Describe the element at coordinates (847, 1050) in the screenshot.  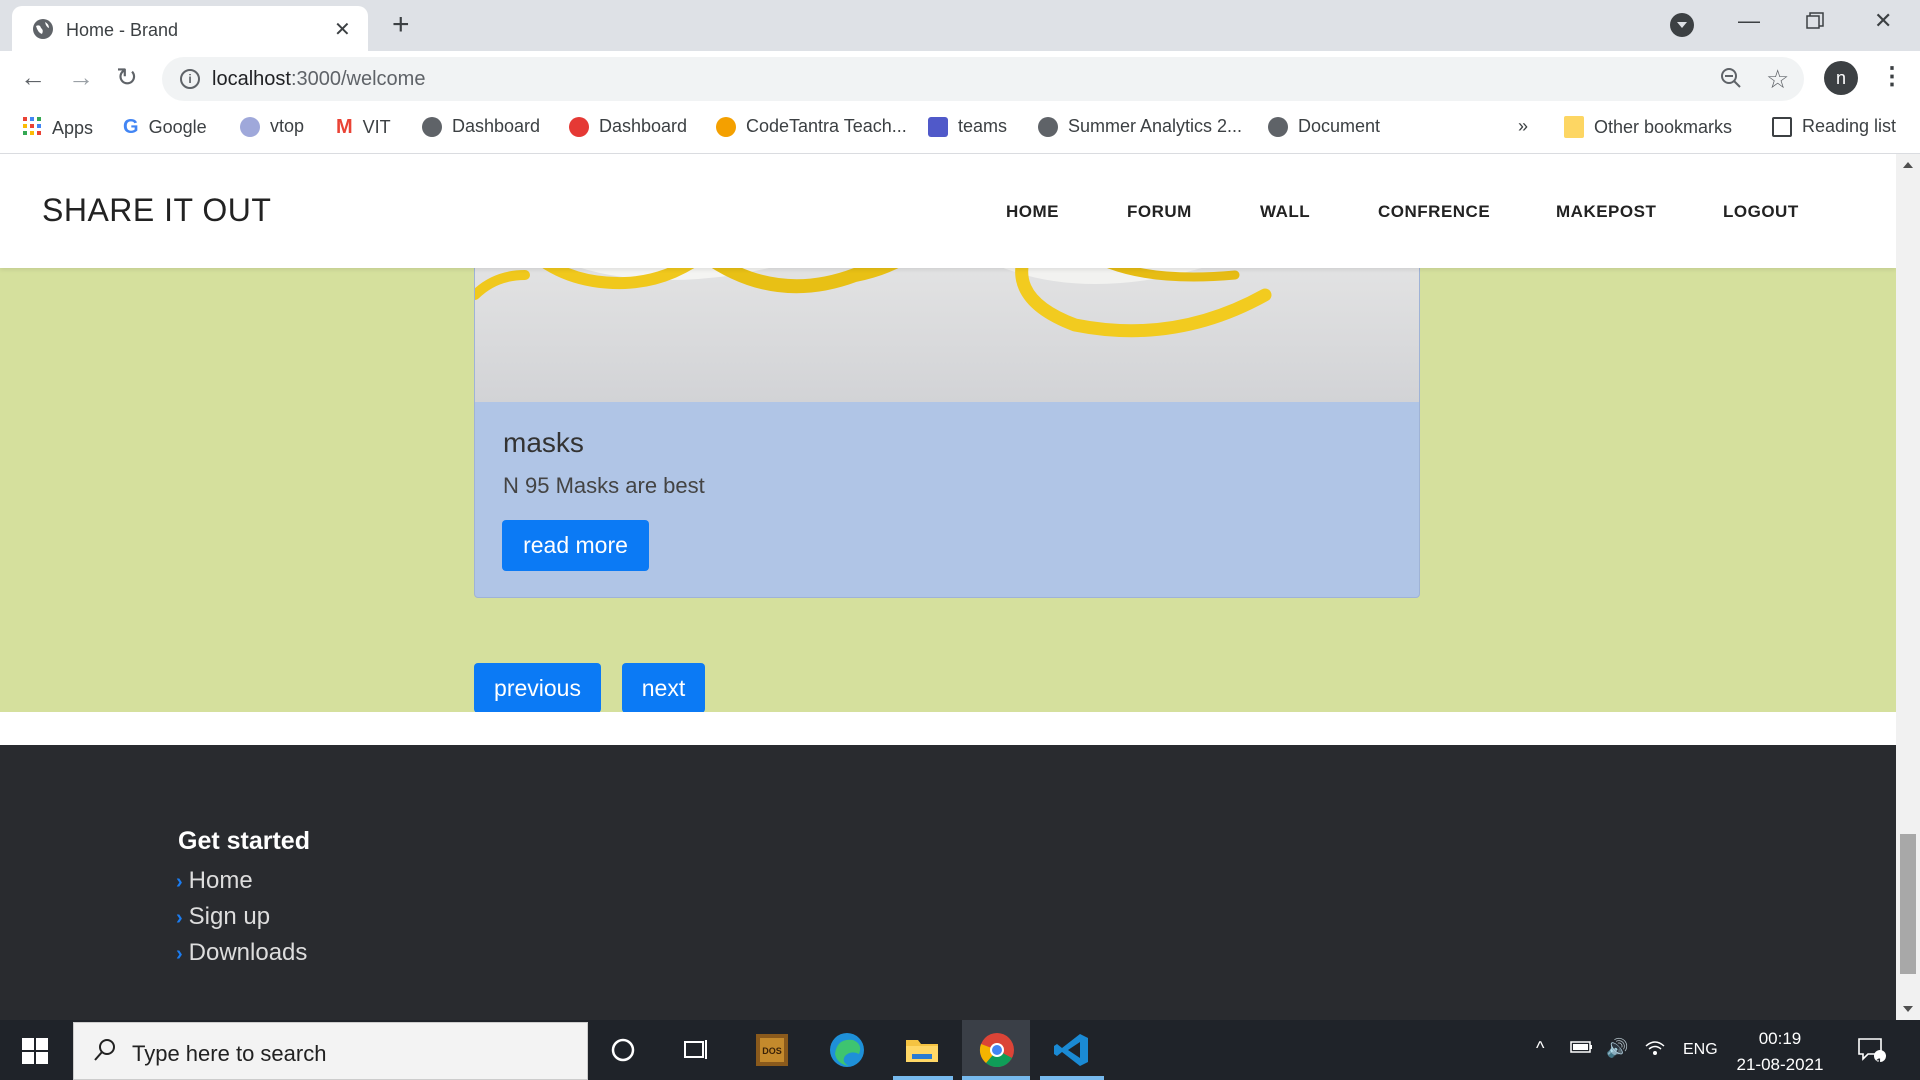
I see `edge-browser-icon` at that location.